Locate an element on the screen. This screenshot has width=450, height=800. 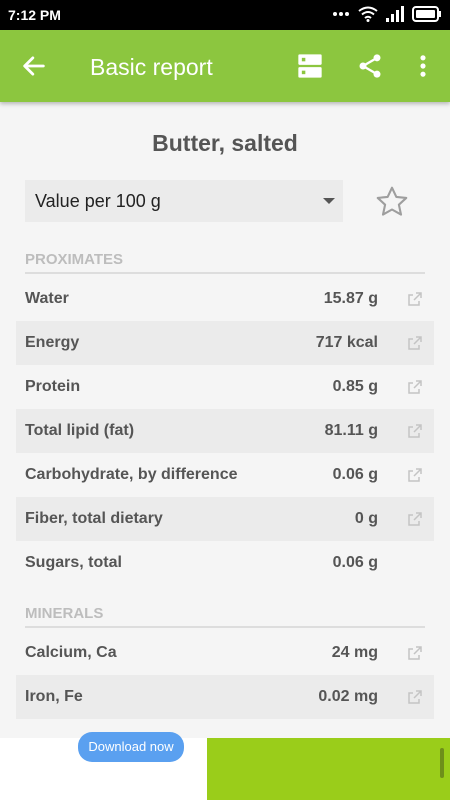
wifi-icon is located at coordinates (368, 14).